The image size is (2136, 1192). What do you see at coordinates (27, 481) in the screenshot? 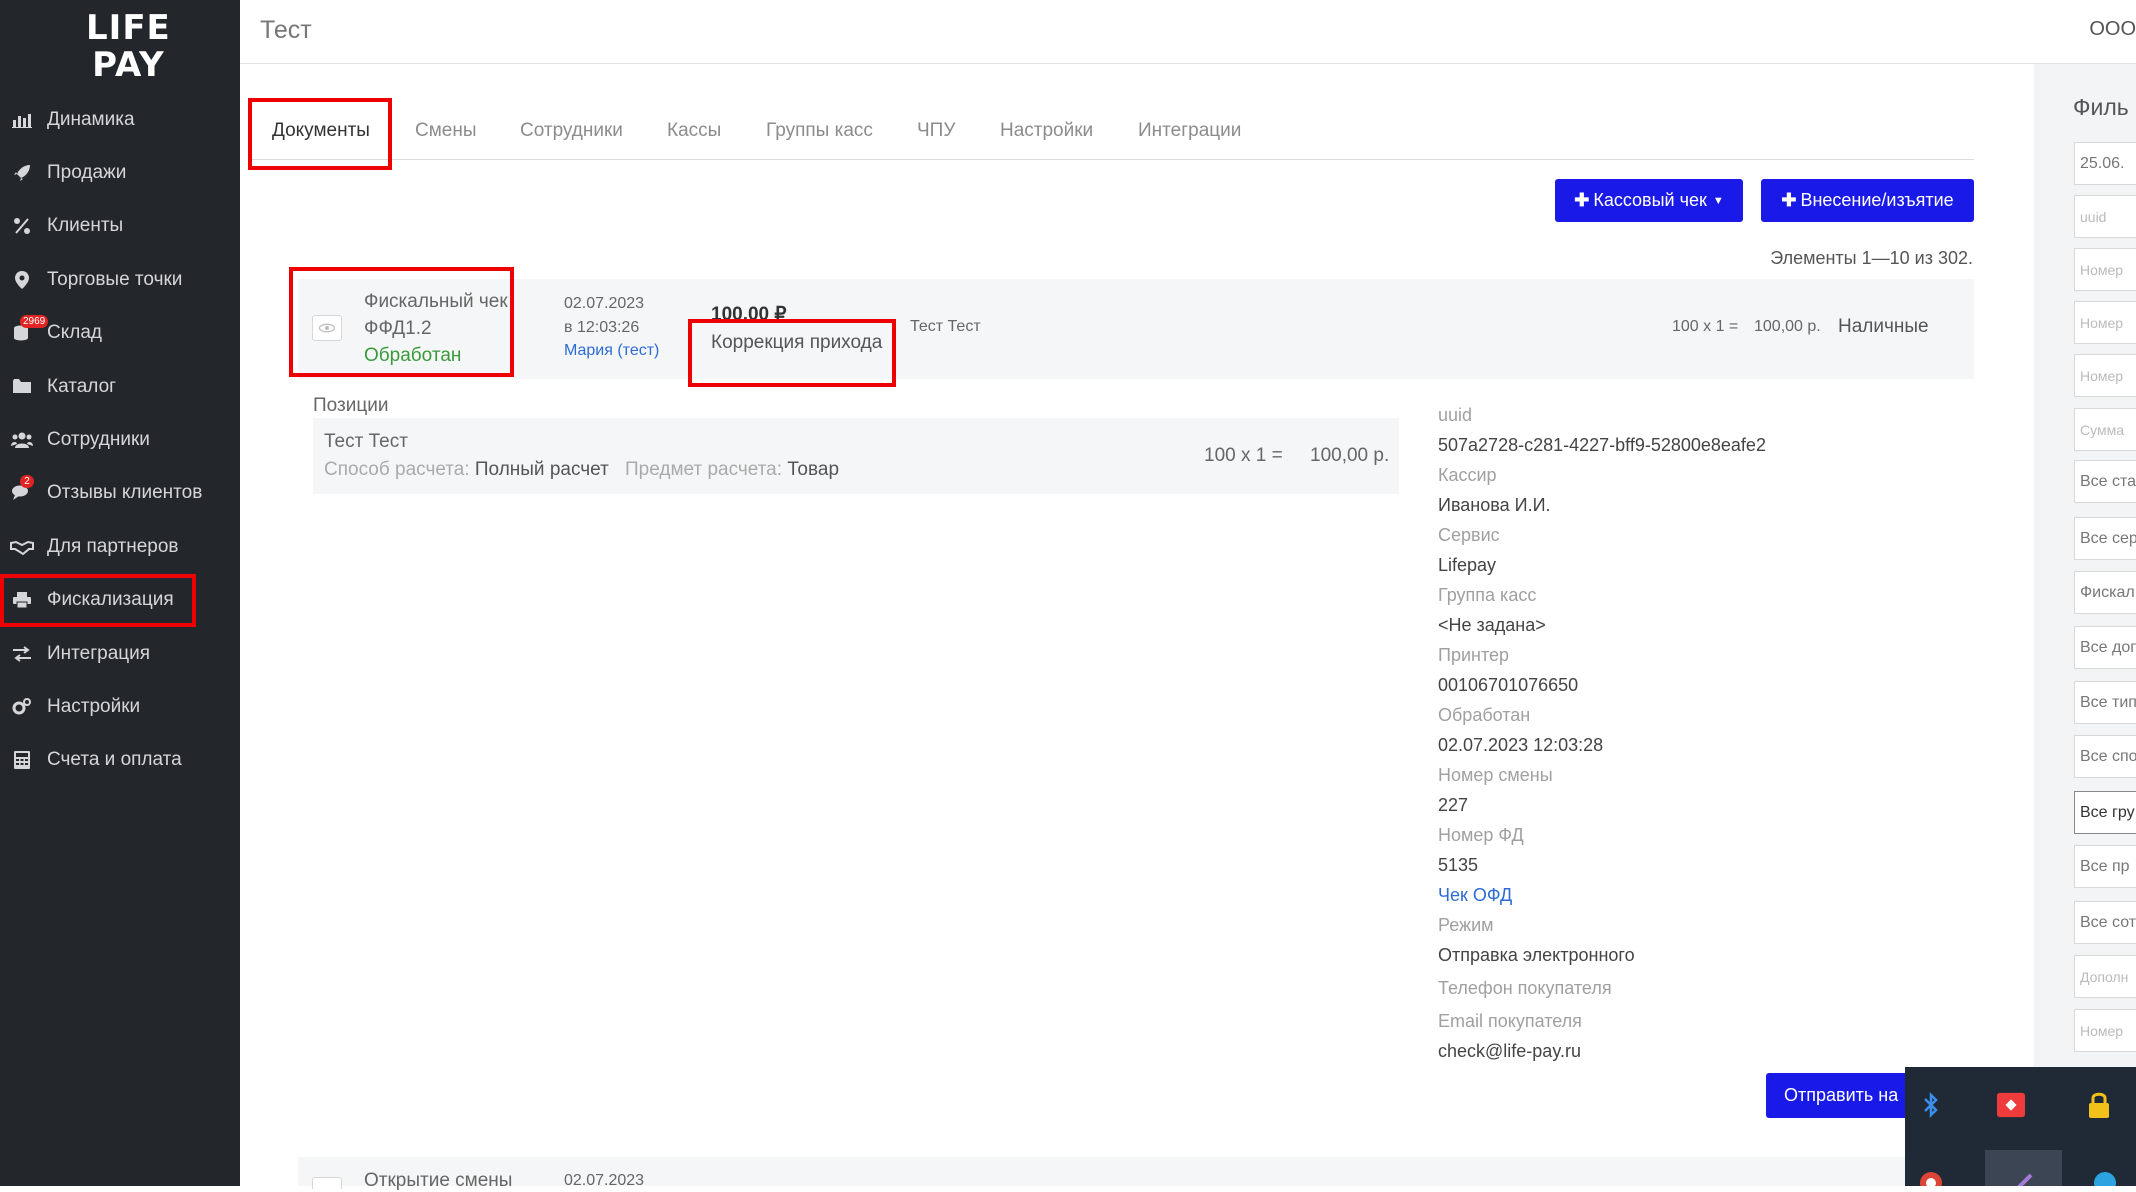
I see `reviews-badge: 2` at bounding box center [27, 481].